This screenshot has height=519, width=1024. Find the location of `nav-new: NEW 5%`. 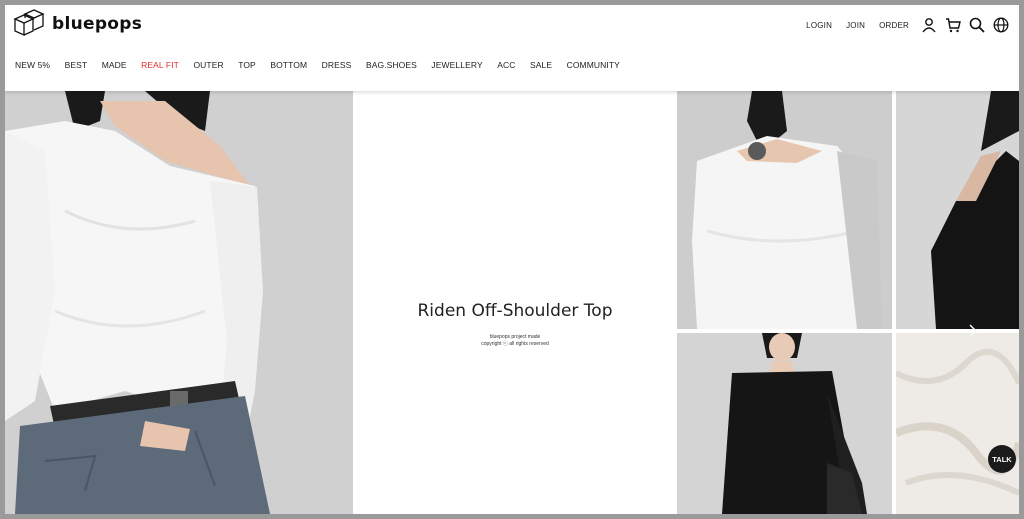

nav-new: NEW 5% is located at coordinates (32, 65).